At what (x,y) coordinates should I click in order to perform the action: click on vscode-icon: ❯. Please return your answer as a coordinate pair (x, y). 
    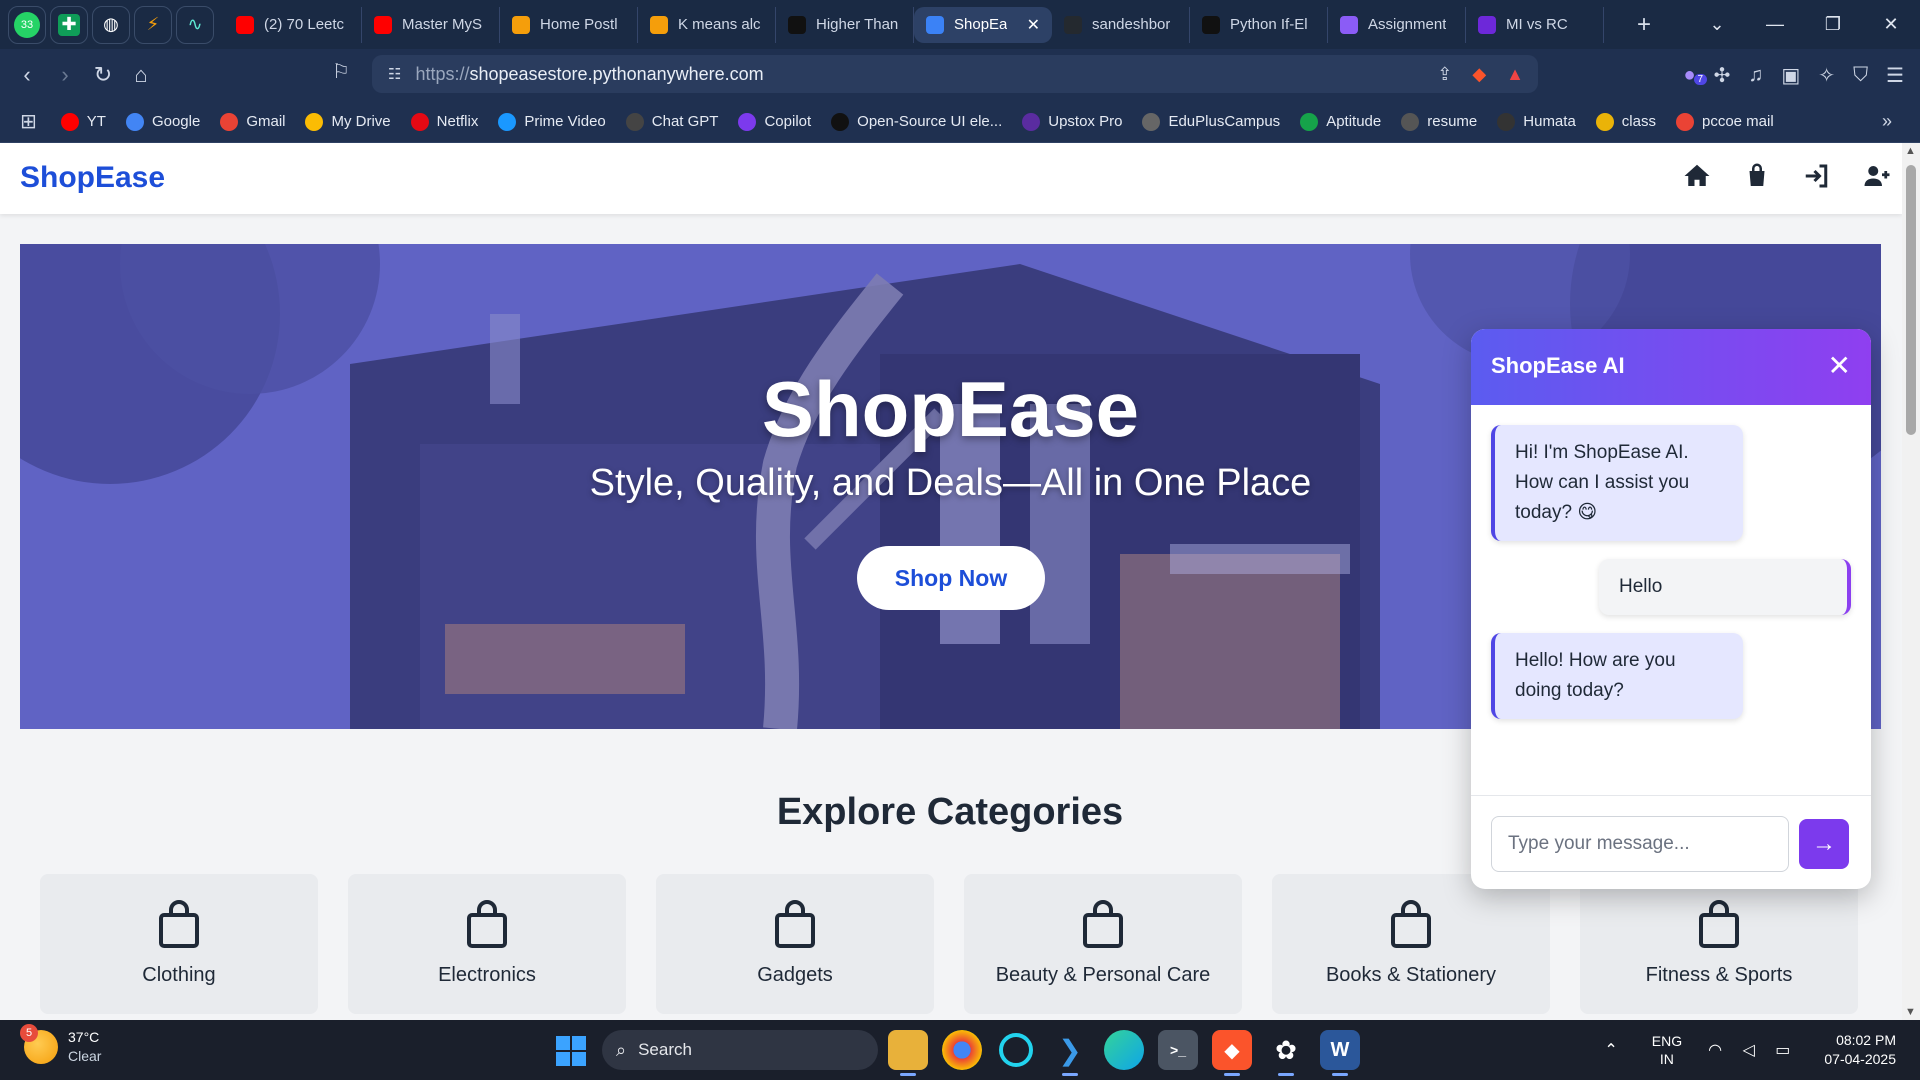
    Looking at the image, I should click on (1070, 1053).